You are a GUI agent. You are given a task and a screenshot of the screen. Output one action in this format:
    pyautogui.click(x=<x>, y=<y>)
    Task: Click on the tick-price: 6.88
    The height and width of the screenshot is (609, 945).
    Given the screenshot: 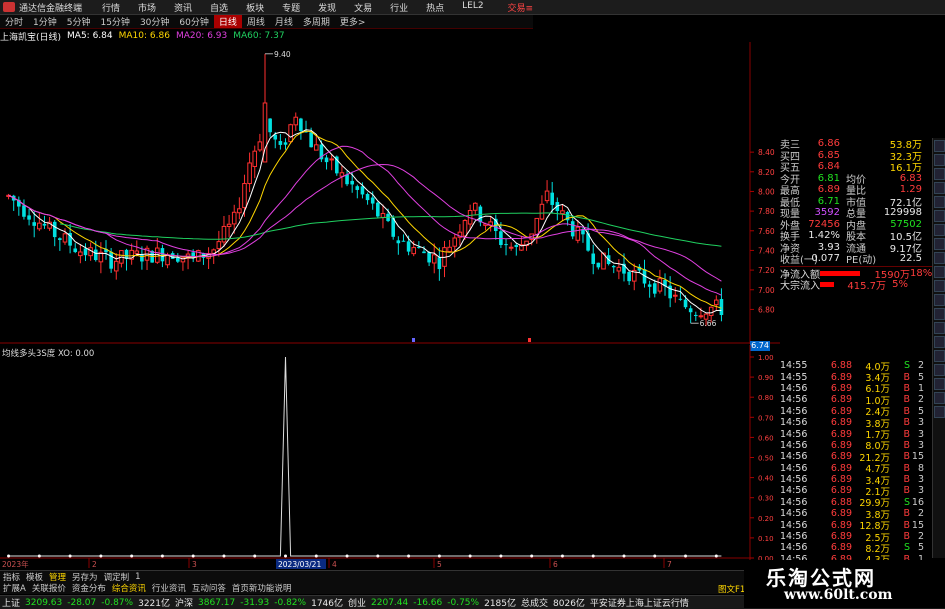 What is the action you would take?
    pyautogui.click(x=841, y=502)
    